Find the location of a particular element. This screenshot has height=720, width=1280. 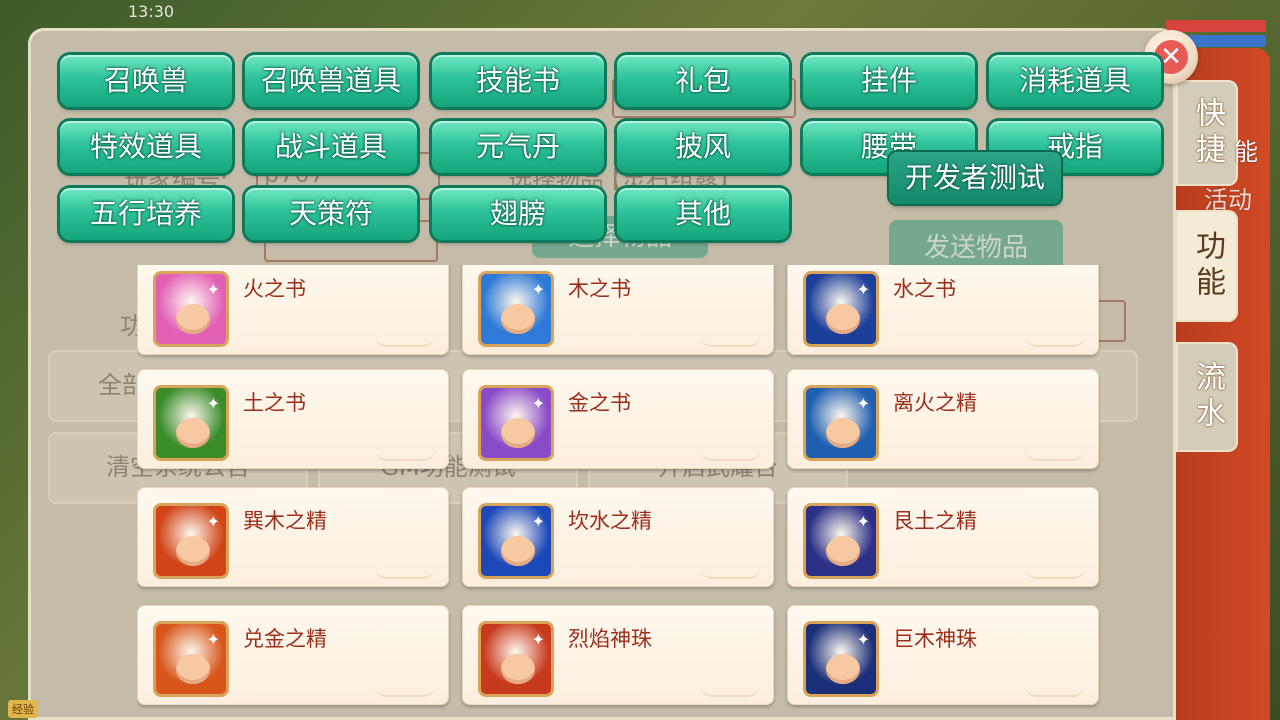

category-button: 礼包 is located at coordinates (703, 81).